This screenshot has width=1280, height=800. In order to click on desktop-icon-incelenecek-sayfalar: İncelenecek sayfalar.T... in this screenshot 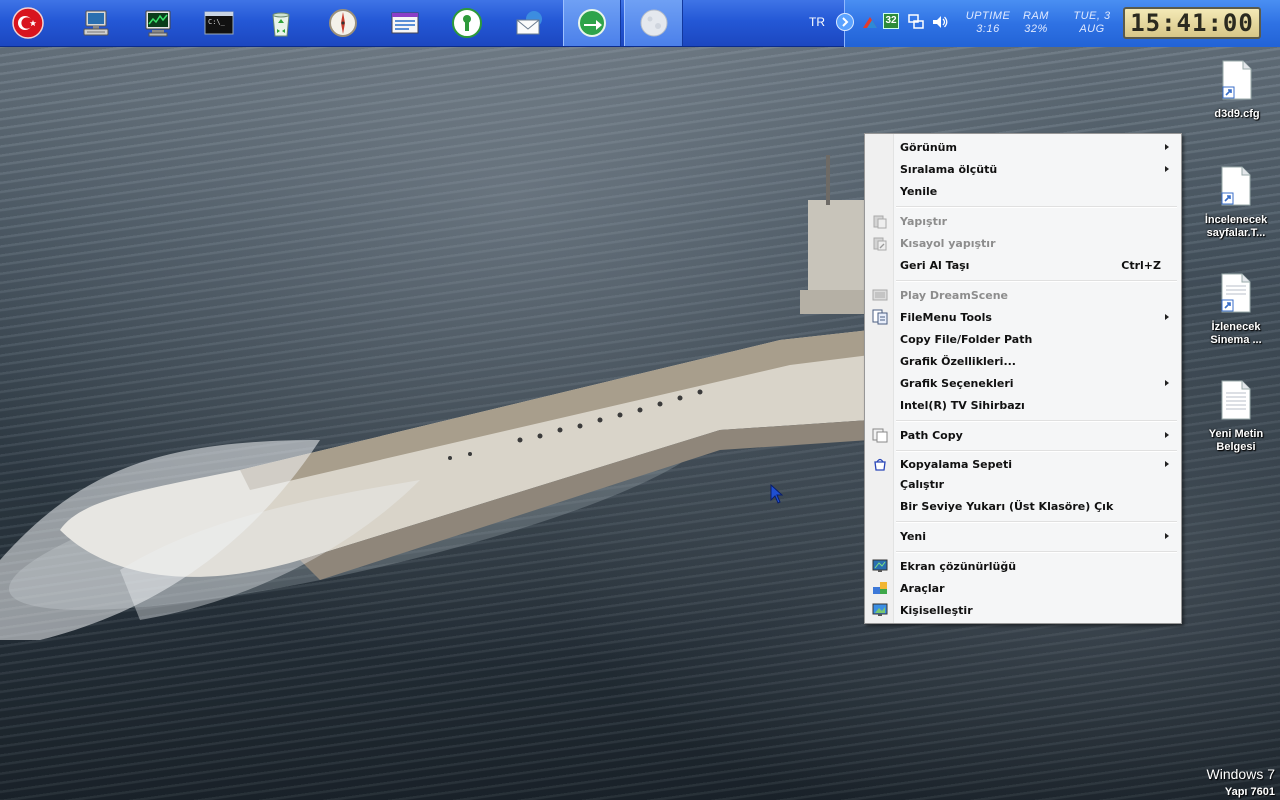, I will do `click(1236, 203)`.